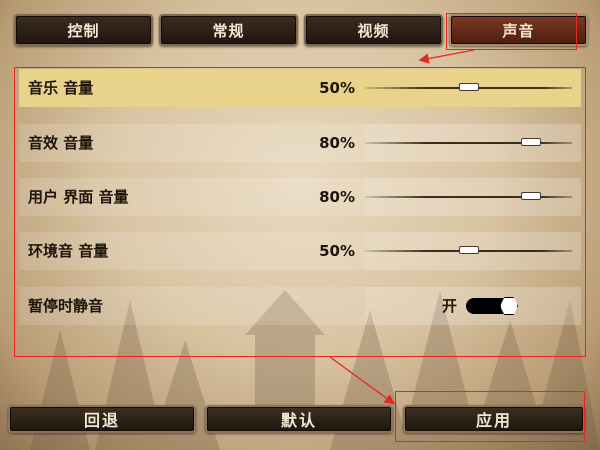 The image size is (600, 450). I want to click on defaults-button: 默认, so click(299, 419).